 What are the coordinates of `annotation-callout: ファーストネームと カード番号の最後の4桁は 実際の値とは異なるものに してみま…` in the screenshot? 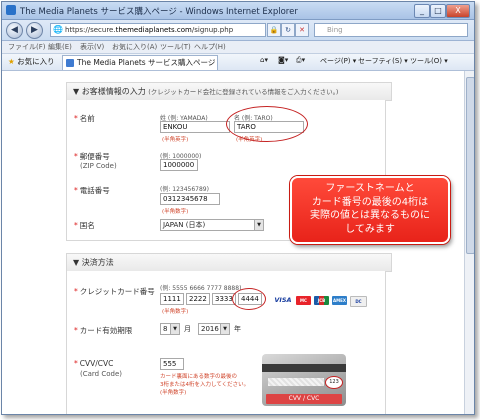 It's located at (370, 210).